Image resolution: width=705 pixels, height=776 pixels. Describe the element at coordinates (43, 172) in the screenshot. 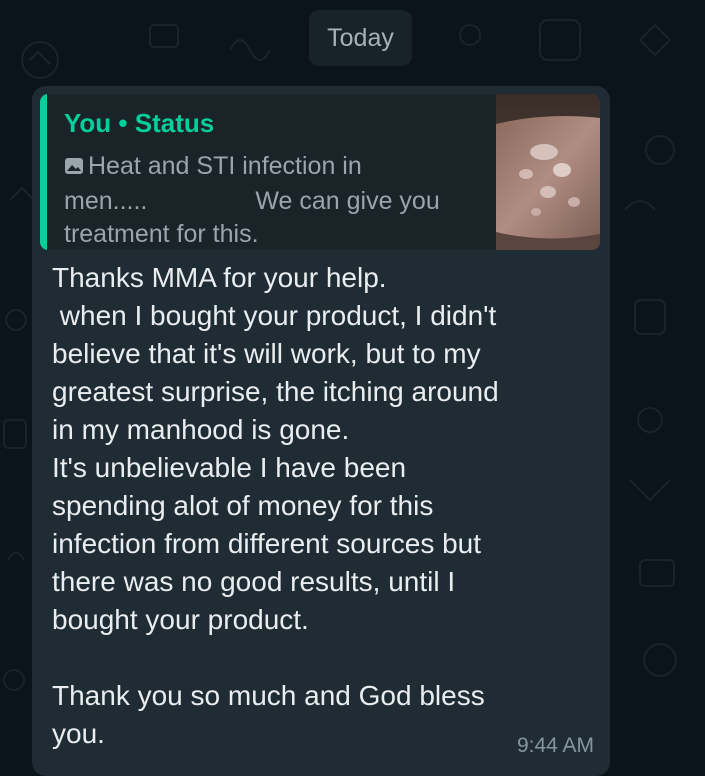

I see `quote-accent-bar` at that location.